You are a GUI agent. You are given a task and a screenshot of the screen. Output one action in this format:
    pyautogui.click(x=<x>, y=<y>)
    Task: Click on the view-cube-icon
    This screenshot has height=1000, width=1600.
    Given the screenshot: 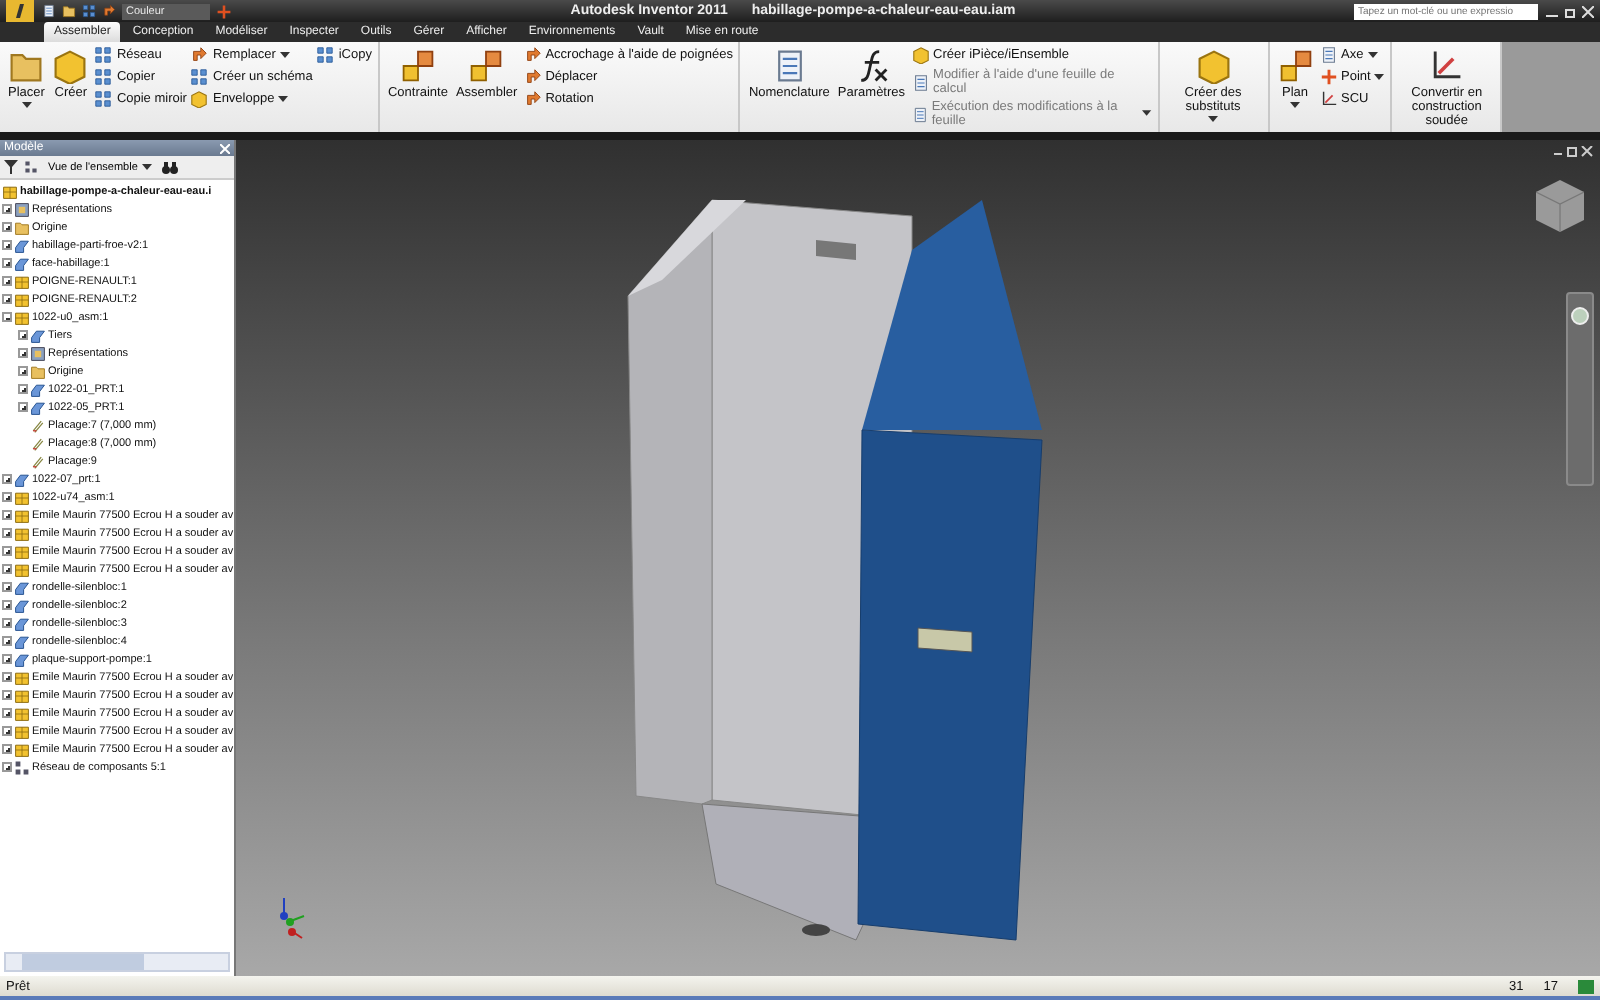 What is the action you would take?
    pyautogui.click(x=1560, y=206)
    